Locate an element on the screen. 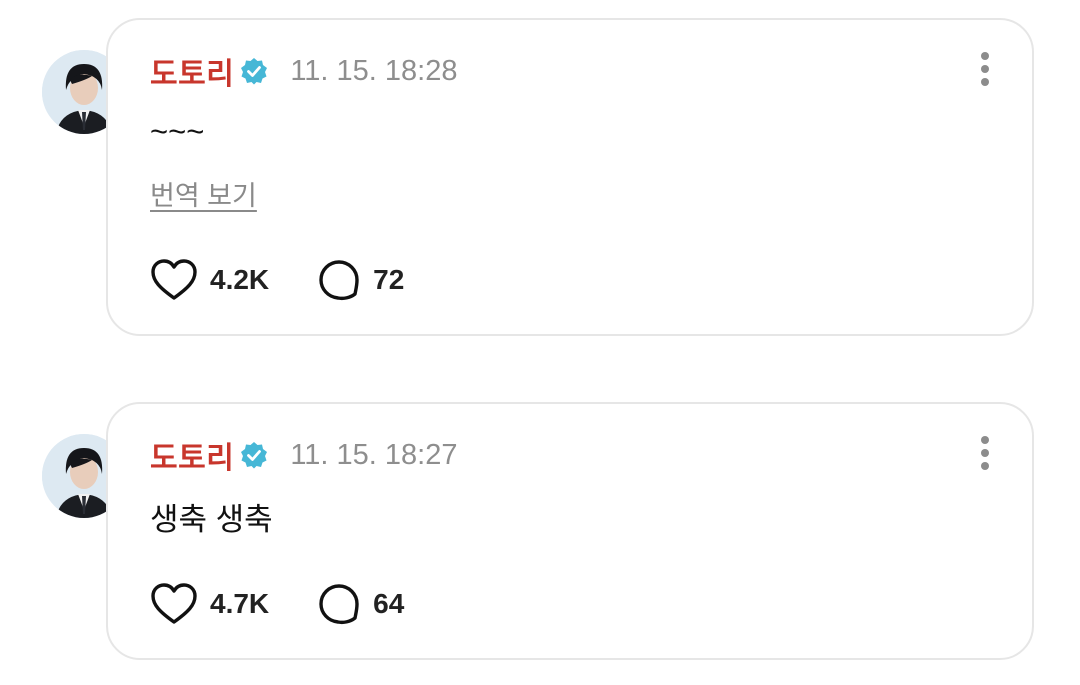  post-header: 도토리 11. 15. 18:28 is located at coordinates (304, 73).